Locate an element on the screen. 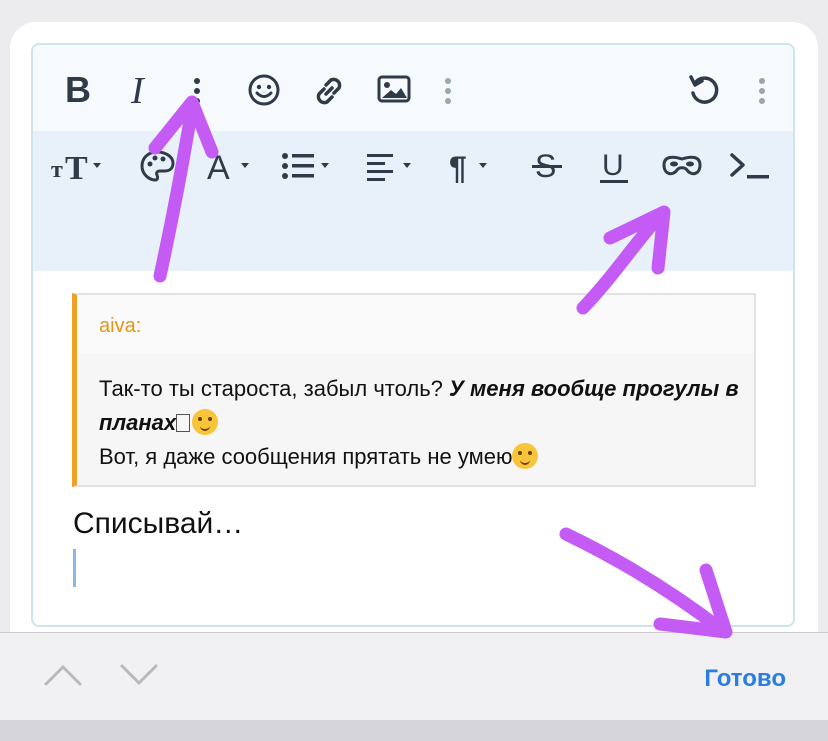 This screenshot has width=828, height=741. link-button is located at coordinates (329, 91).